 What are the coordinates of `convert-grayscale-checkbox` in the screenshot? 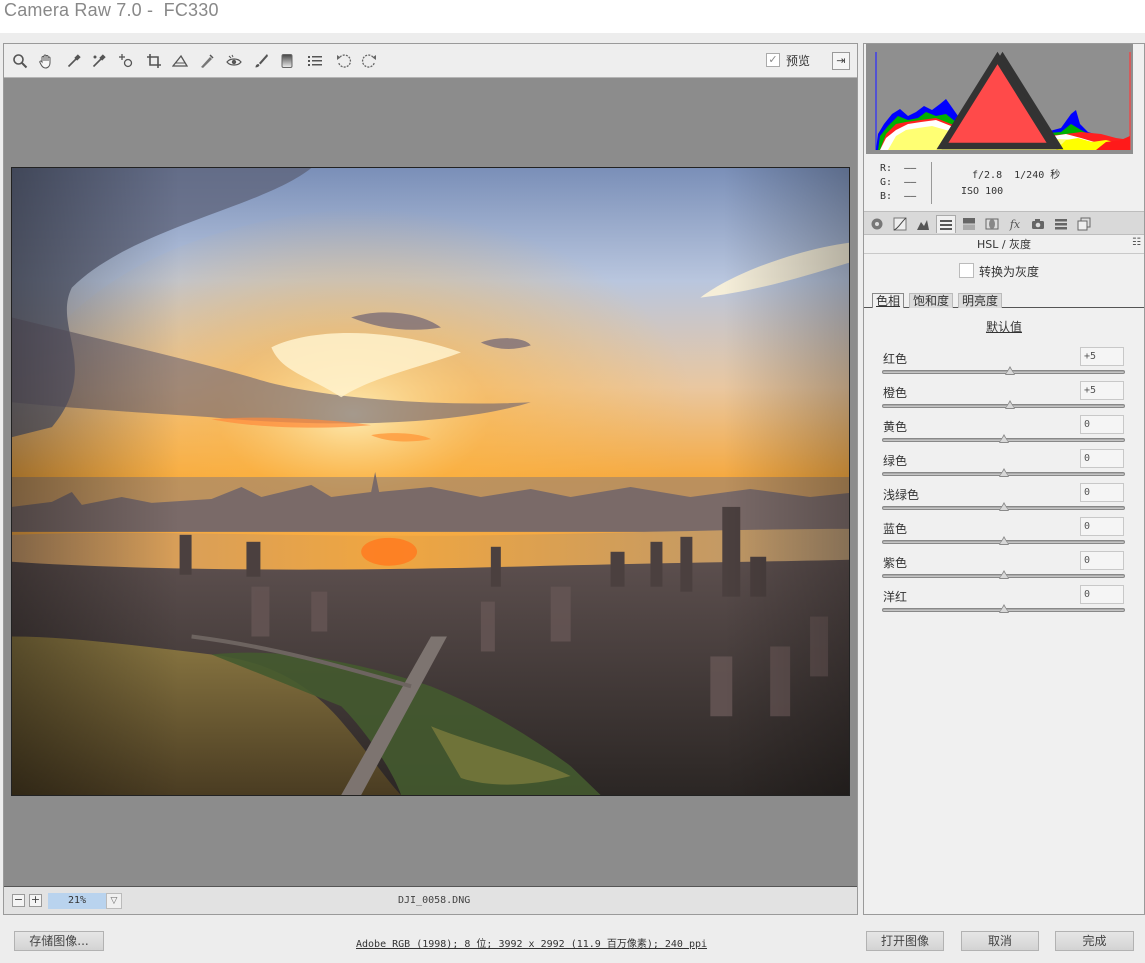 It's located at (966, 270).